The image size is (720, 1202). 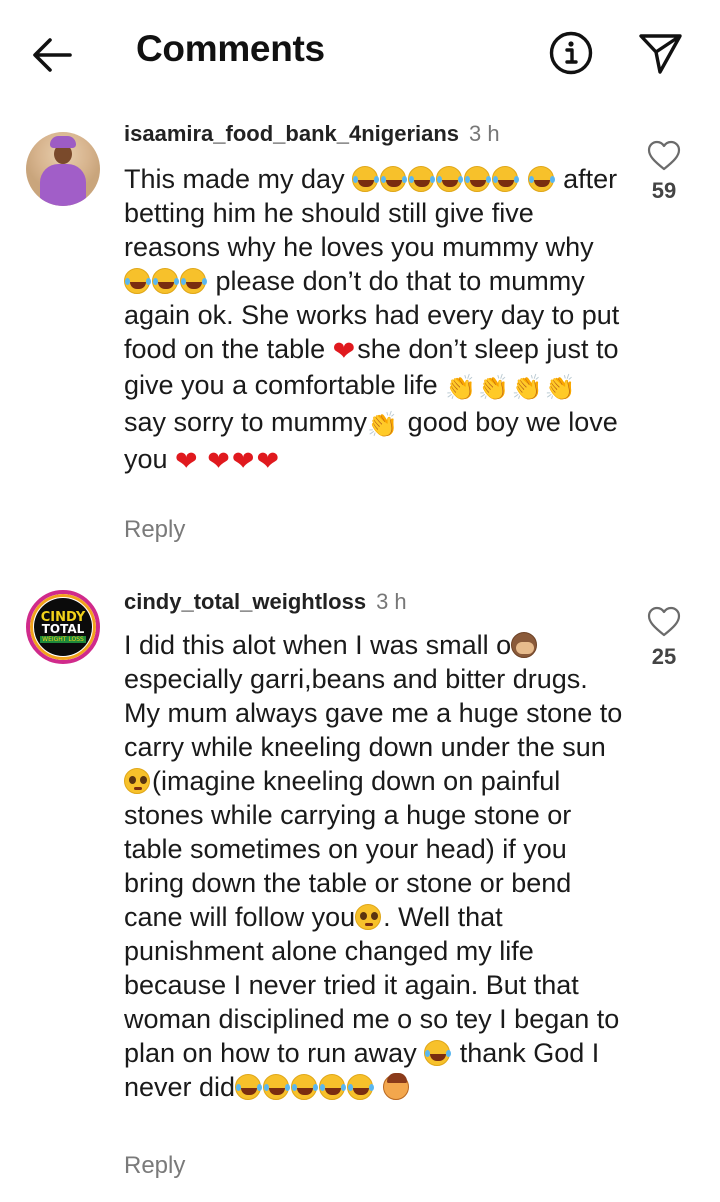 I want to click on see-no-evil-monkey-emoji-icon, so click(x=524, y=645).